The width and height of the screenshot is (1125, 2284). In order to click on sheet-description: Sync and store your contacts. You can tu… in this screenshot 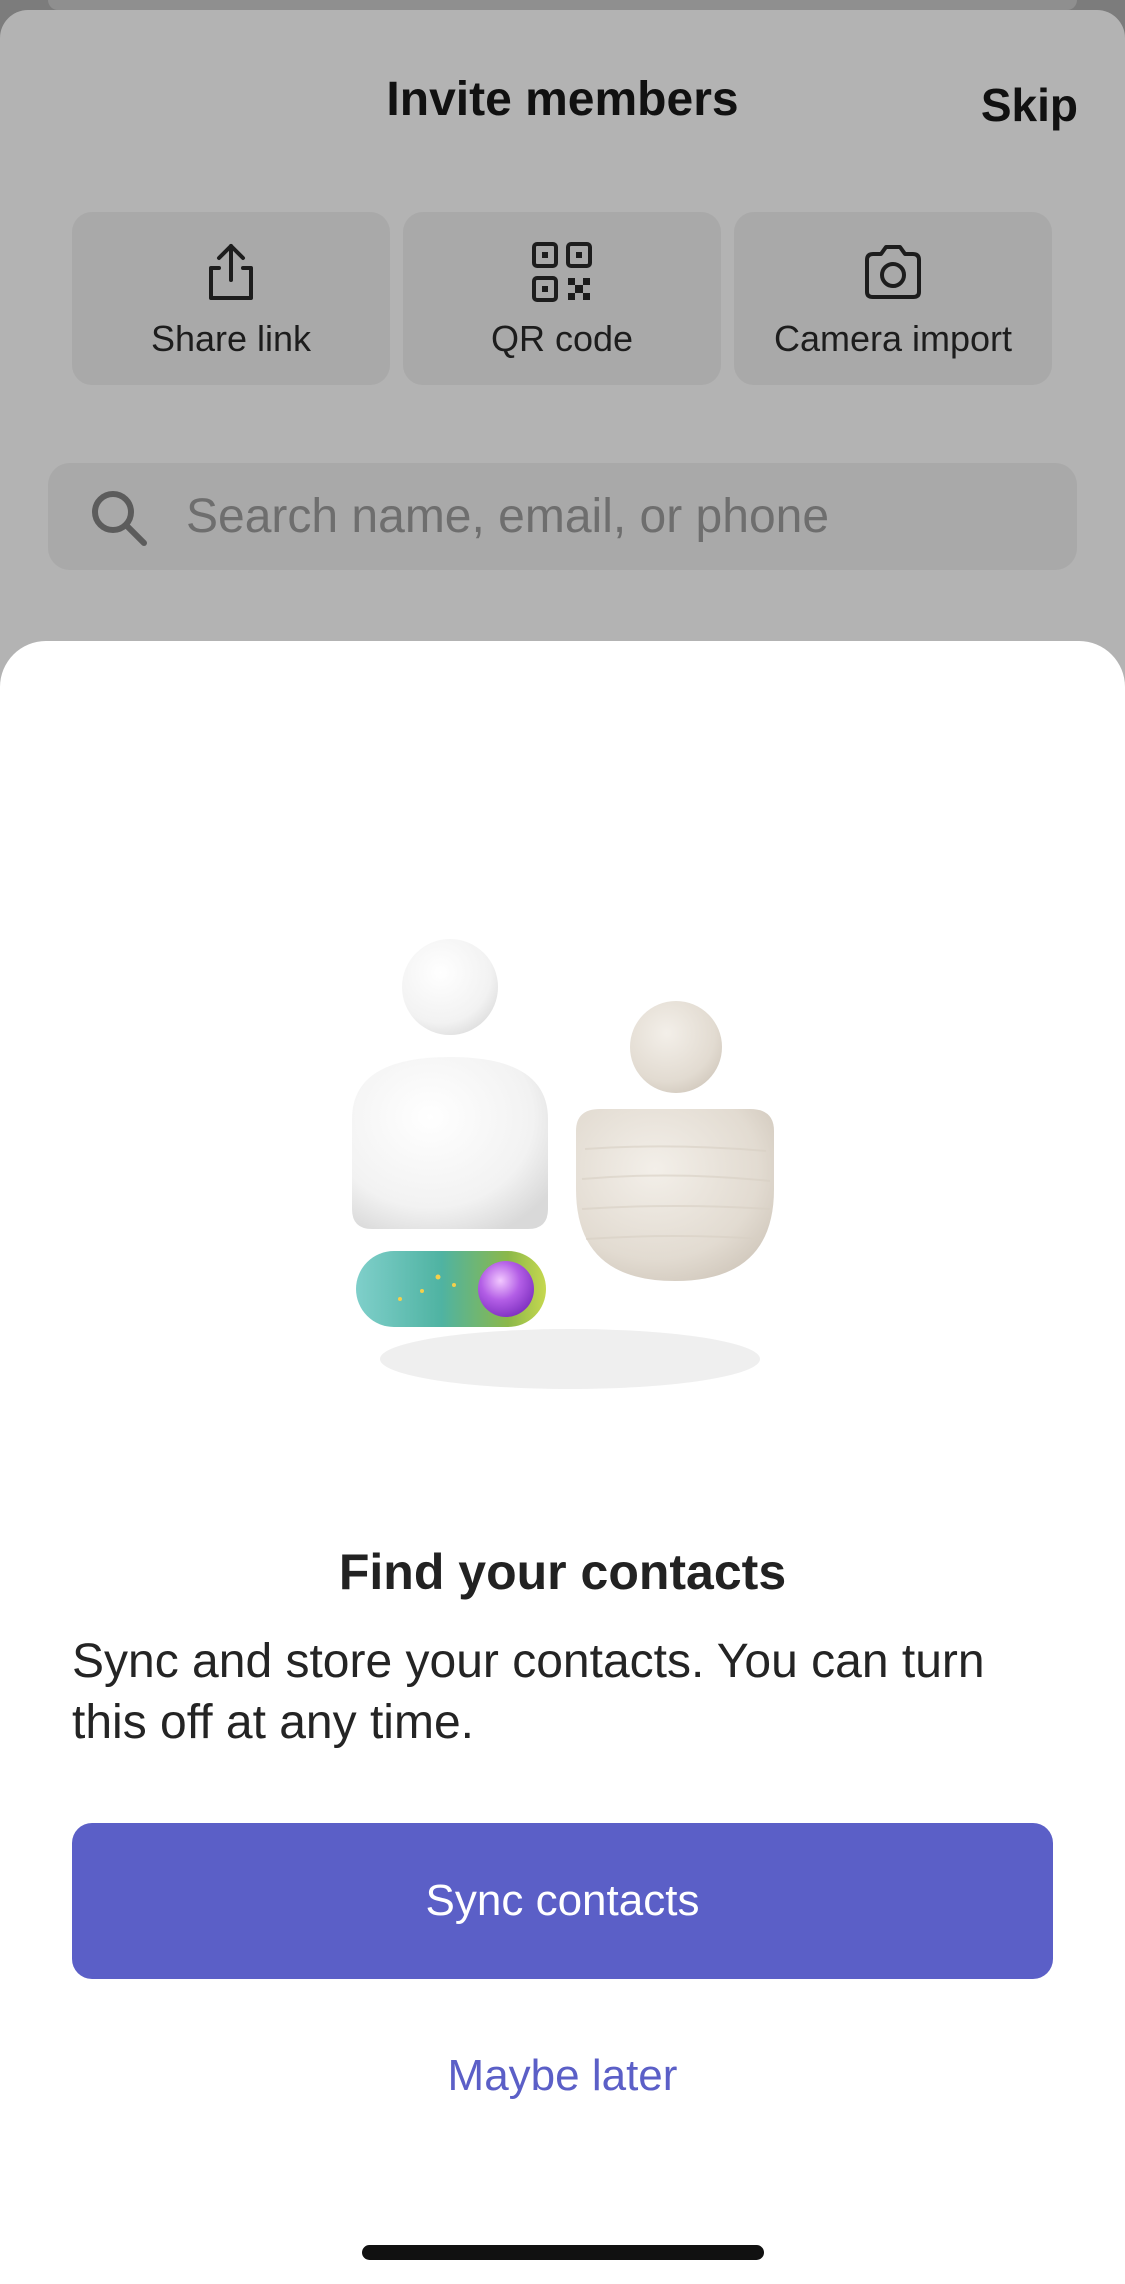, I will do `click(528, 1692)`.